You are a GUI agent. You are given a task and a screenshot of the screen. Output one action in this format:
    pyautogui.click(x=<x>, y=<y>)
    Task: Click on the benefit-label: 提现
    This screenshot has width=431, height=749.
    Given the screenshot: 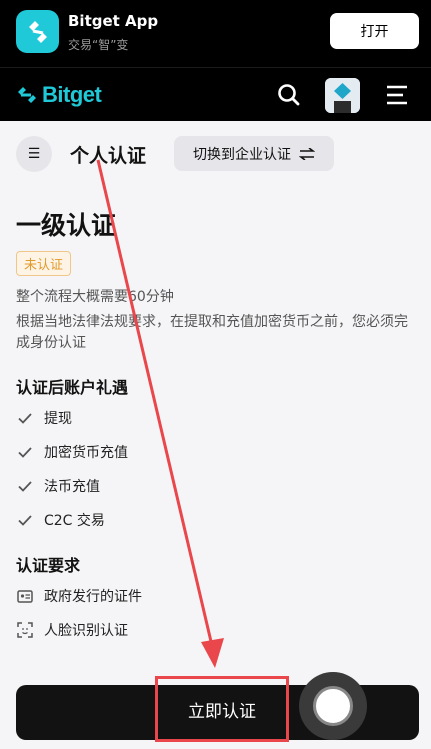 What is the action you would take?
    pyautogui.click(x=58, y=419)
    